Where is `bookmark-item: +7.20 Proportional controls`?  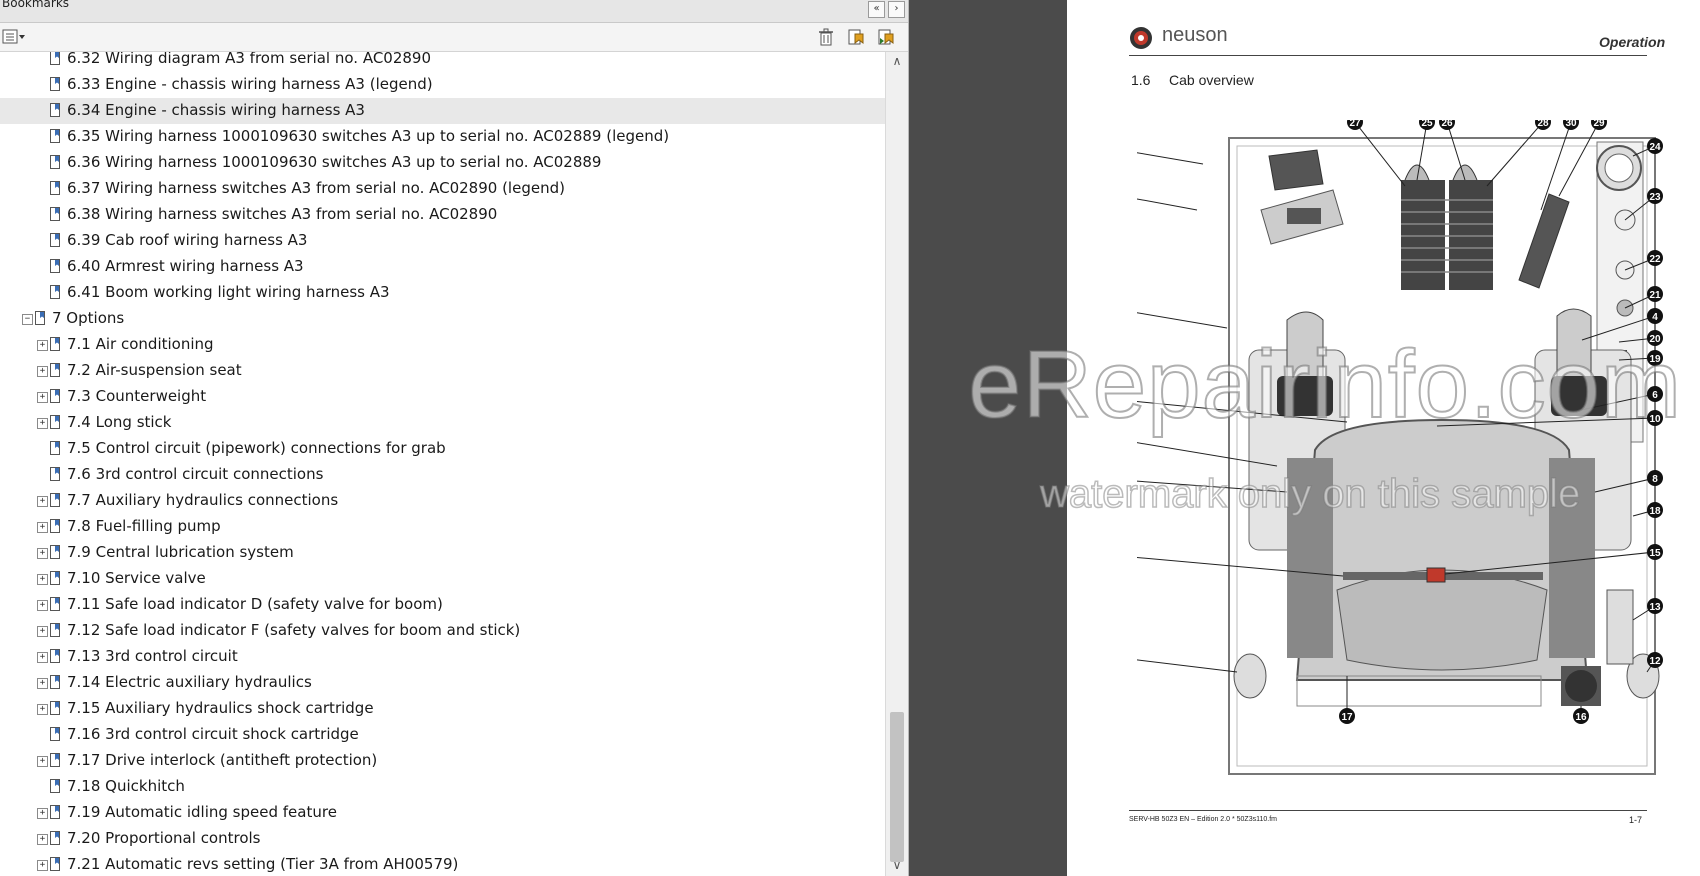
bookmark-item: +7.20 Proportional controls is located at coordinates (442, 839).